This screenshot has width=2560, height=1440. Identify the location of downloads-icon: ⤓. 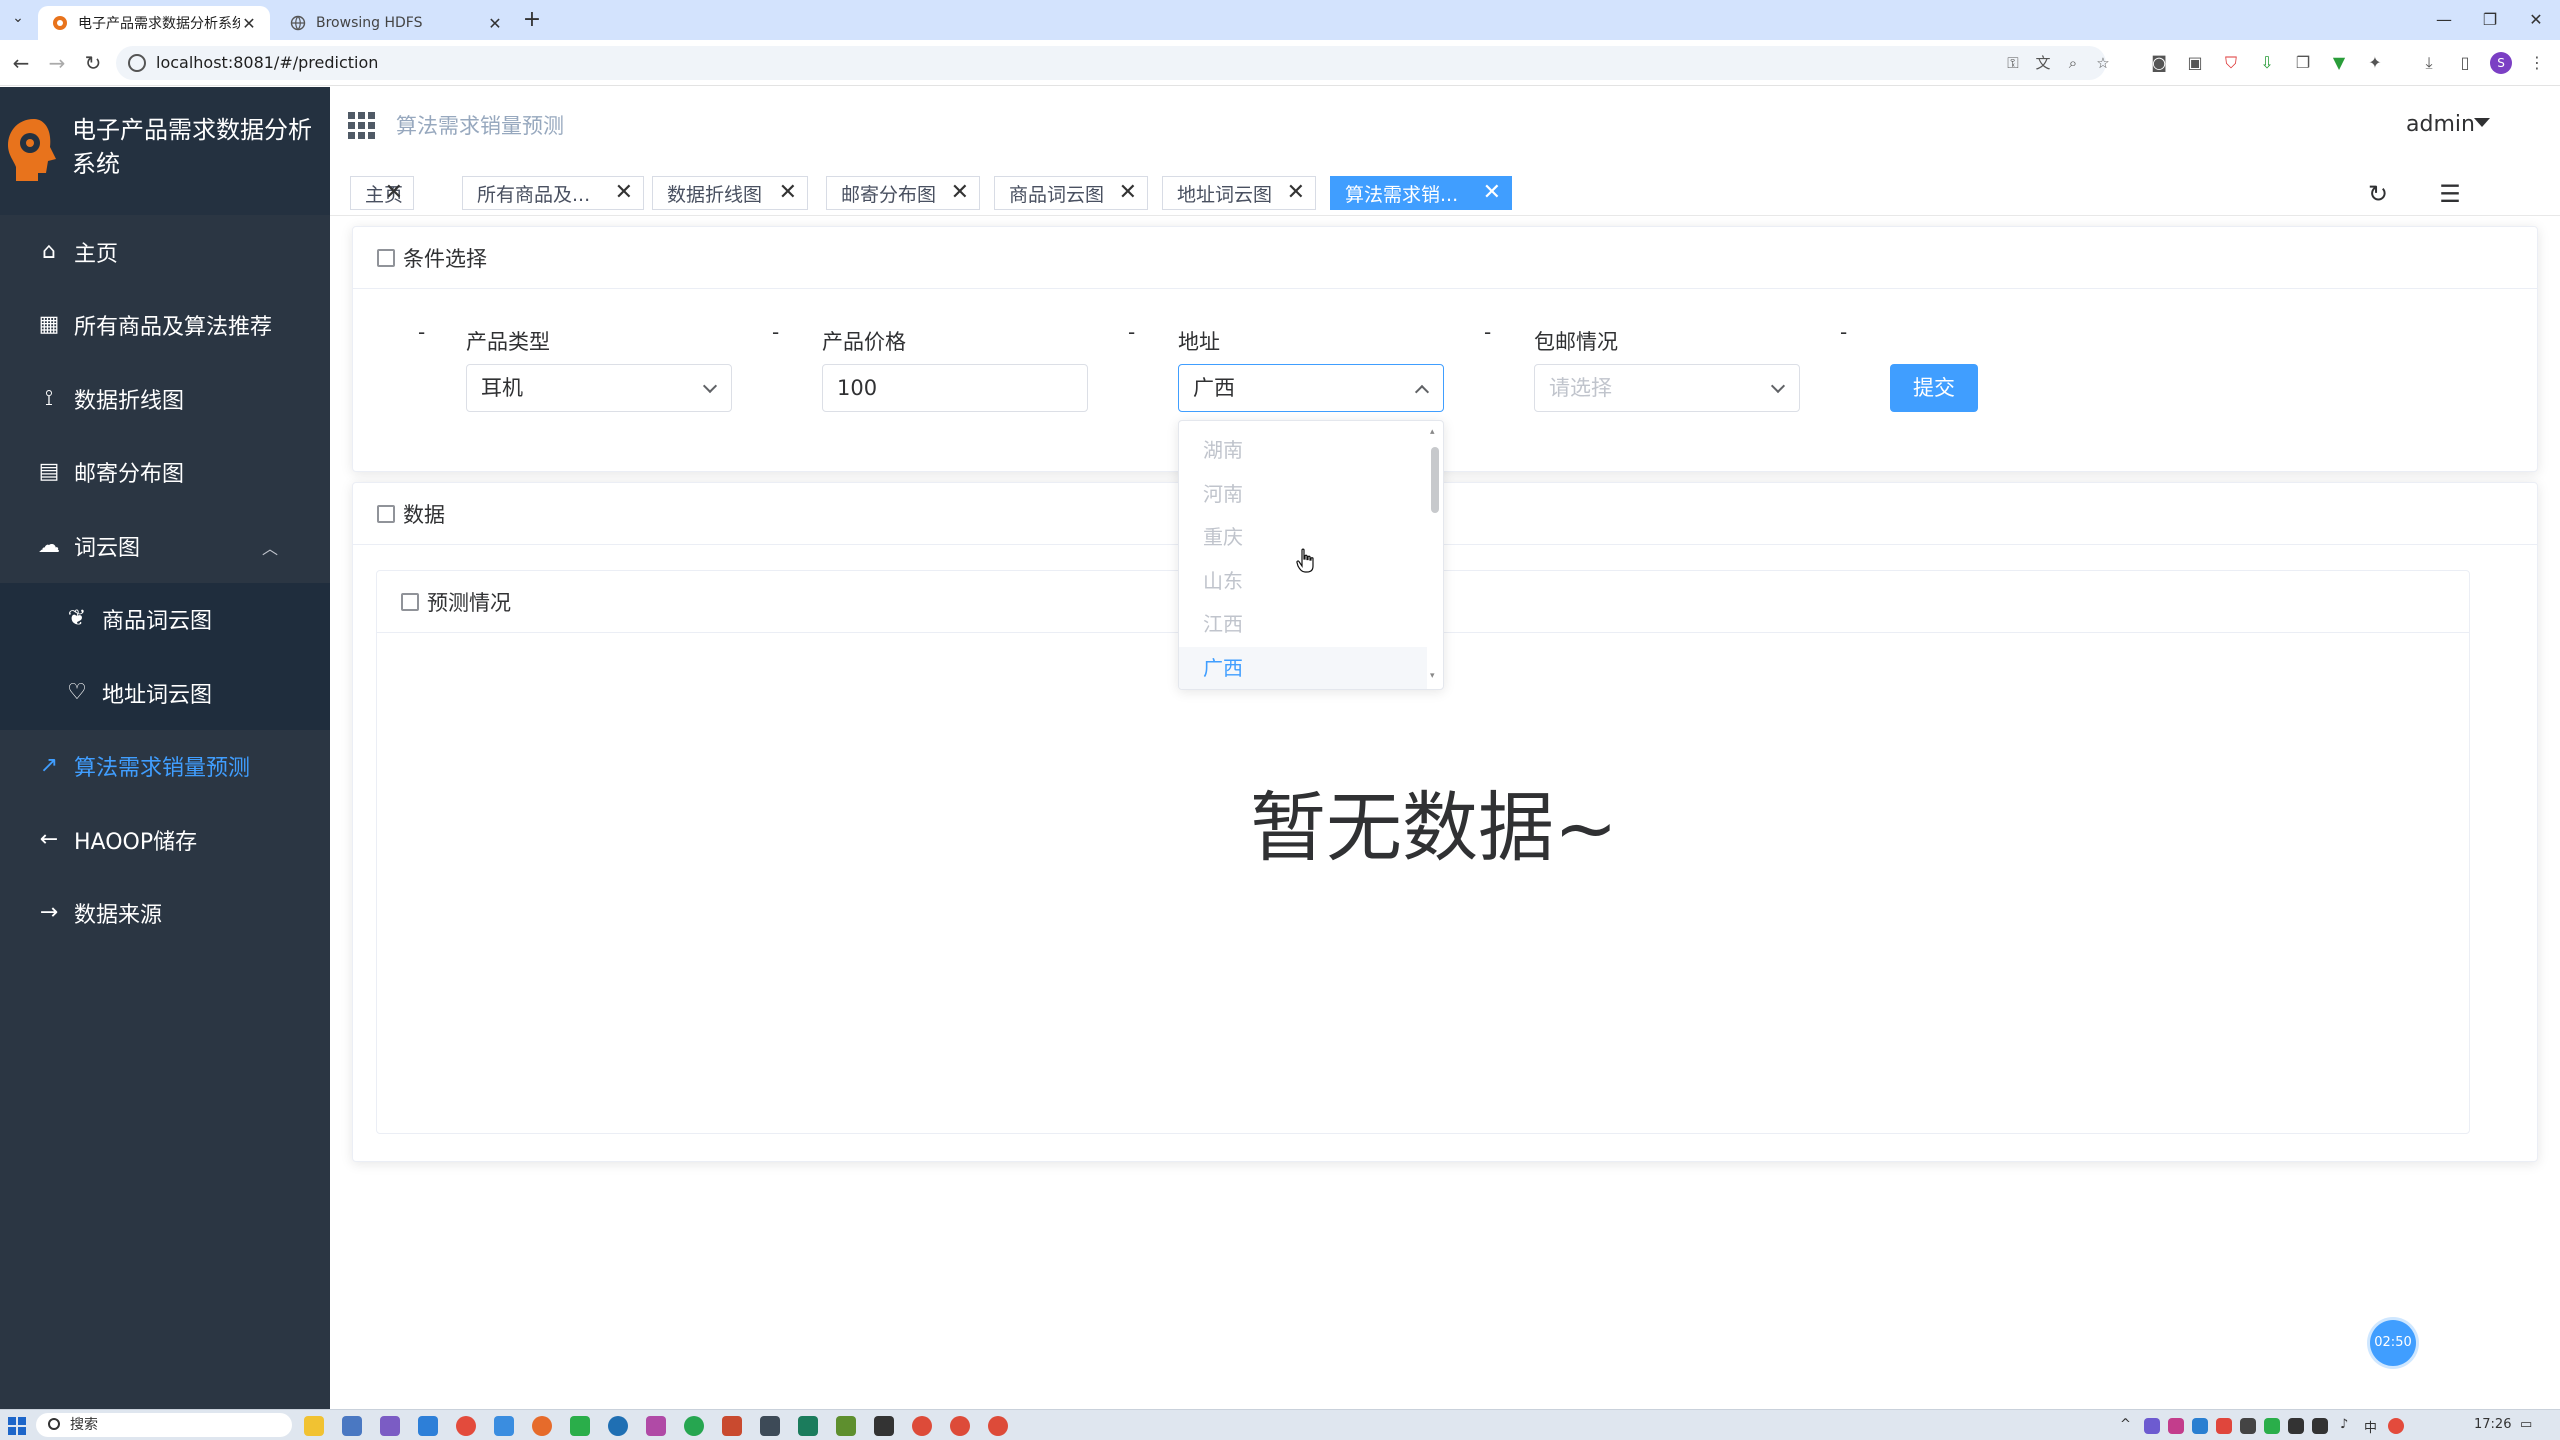
(2429, 63).